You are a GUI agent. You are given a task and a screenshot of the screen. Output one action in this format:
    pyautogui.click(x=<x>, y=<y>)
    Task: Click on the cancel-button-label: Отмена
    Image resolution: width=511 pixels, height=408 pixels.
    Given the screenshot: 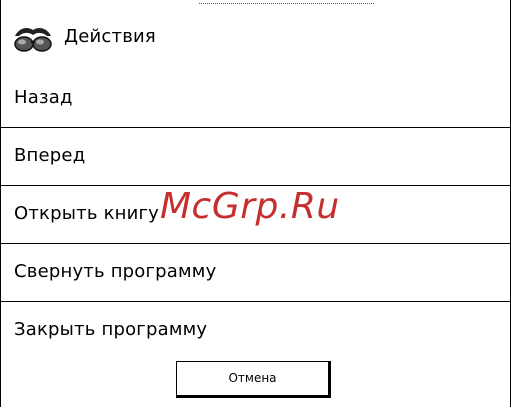 What is the action you would take?
    pyautogui.click(x=252, y=378)
    